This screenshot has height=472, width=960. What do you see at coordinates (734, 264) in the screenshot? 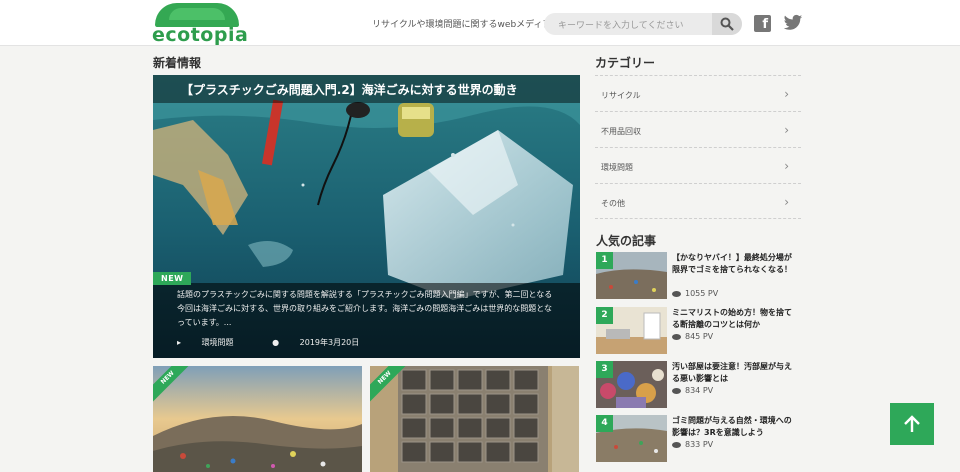
I see `popular-title: 【かなりヤバイ！】最終処分場が限界でゴミを捨てられなくなる！` at bounding box center [734, 264].